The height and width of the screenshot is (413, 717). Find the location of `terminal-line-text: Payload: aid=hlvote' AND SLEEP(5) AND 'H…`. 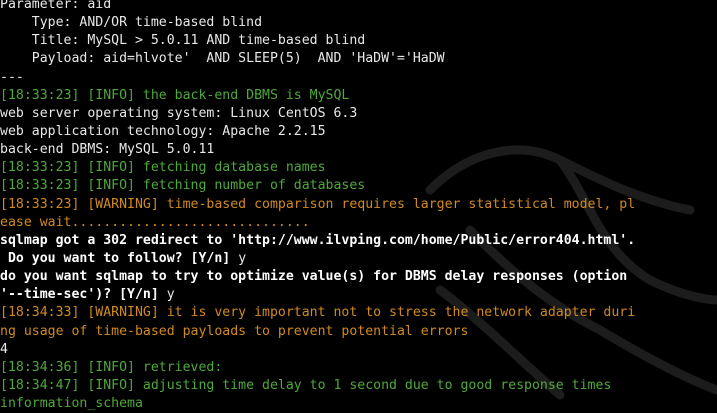

terminal-line-text: Payload: aid=hlvote' AND SLEEP(5) AND 'H… is located at coordinates (222, 59).